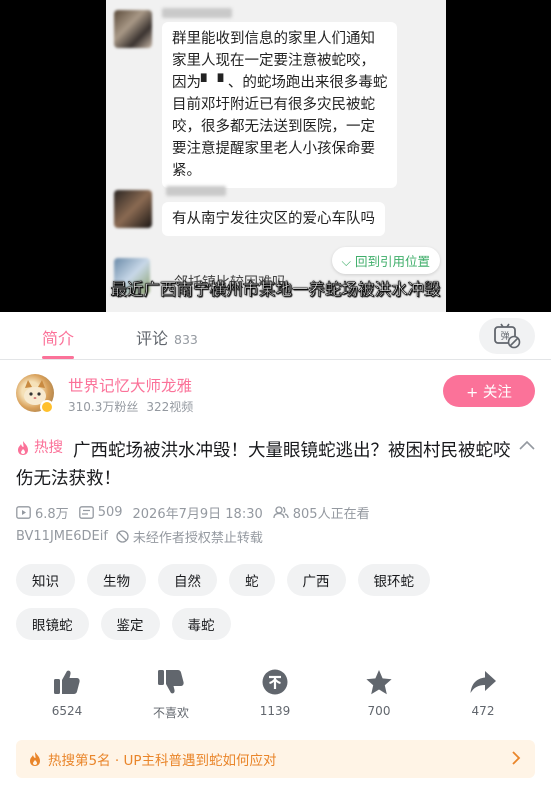 The height and width of the screenshot is (800, 551). I want to click on video-count: 322视频, so click(170, 407).